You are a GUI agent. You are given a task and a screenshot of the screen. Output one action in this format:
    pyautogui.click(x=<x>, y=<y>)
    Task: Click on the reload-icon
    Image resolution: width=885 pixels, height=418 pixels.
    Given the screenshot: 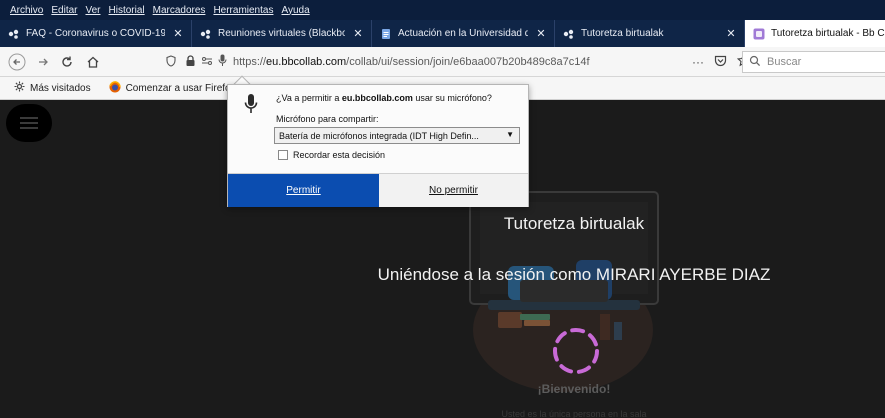 What is the action you would take?
    pyautogui.click(x=67, y=62)
    